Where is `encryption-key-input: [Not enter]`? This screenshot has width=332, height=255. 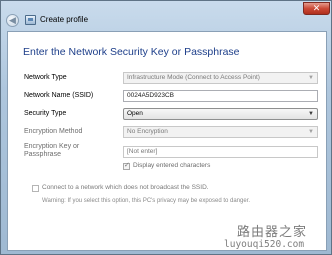
encryption-key-input: [Not enter] is located at coordinates (220, 152).